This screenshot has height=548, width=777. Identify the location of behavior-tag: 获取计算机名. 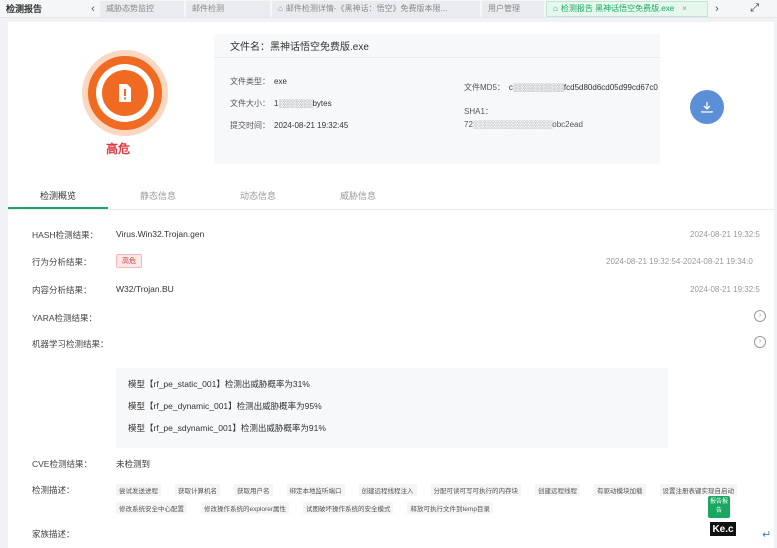
(197, 490).